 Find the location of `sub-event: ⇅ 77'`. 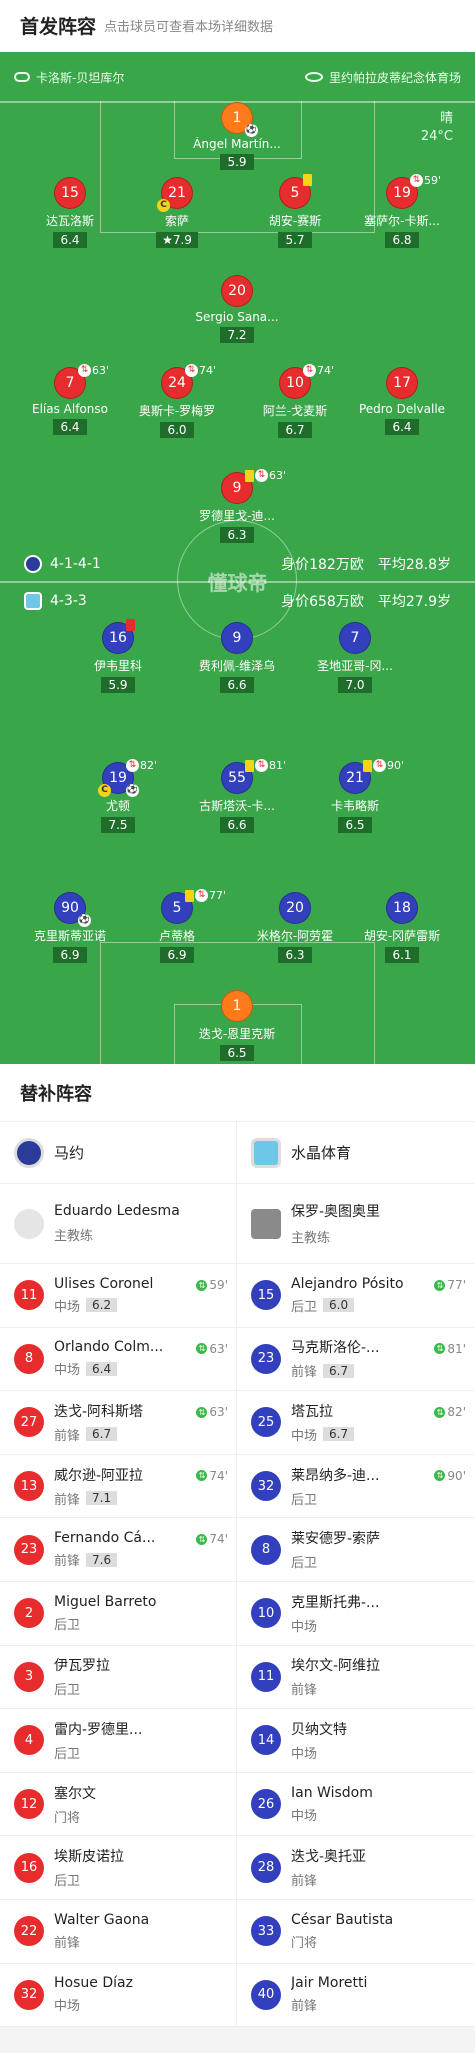

sub-event: ⇅ 77' is located at coordinates (450, 1285).